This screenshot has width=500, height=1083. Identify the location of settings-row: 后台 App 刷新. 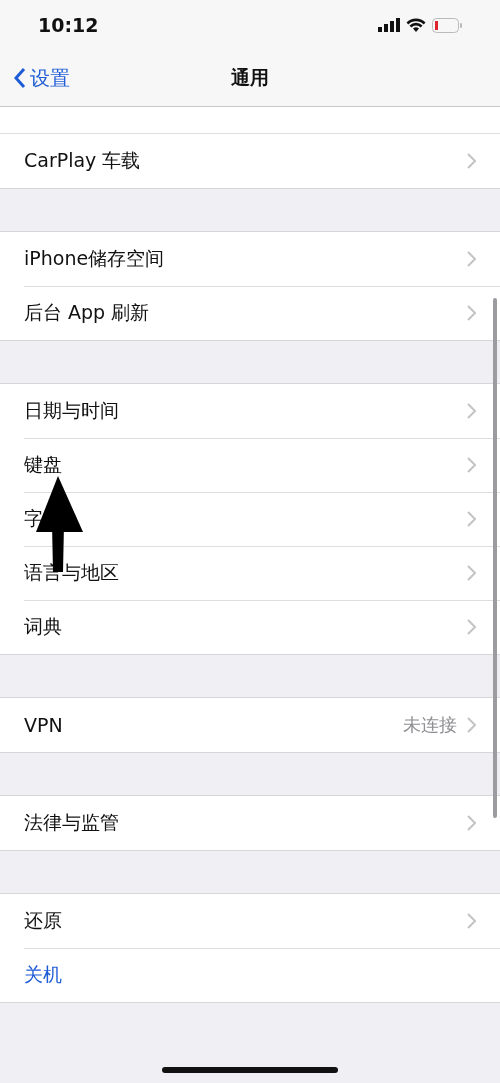
(250, 313).